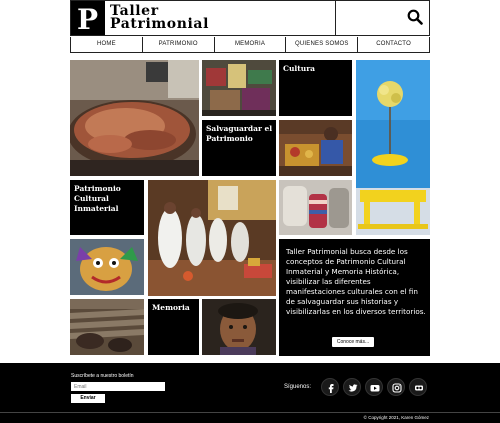 The image size is (500, 423). Describe the element at coordinates (107, 44) in the screenshot. I see `nav-home: HOME` at that location.